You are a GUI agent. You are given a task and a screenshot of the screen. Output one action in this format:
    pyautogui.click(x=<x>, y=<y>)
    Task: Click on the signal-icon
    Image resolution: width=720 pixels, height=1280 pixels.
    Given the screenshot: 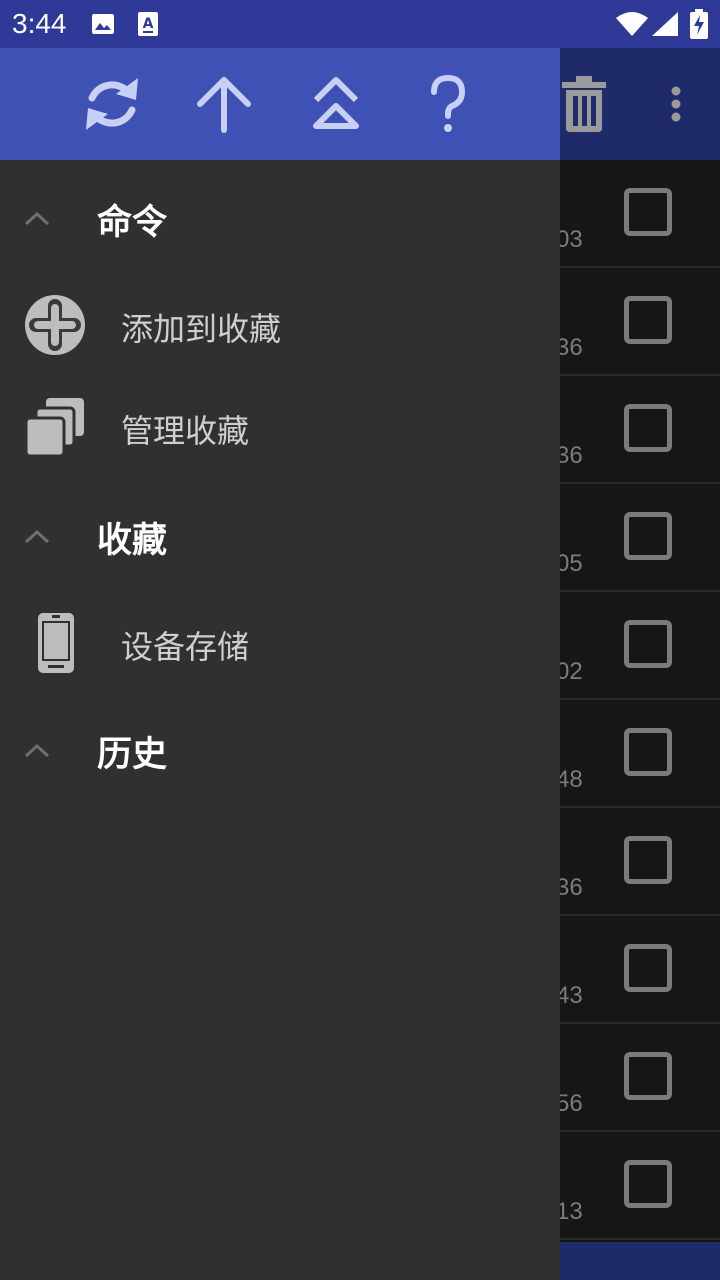 What is the action you would take?
    pyautogui.click(x=665, y=26)
    